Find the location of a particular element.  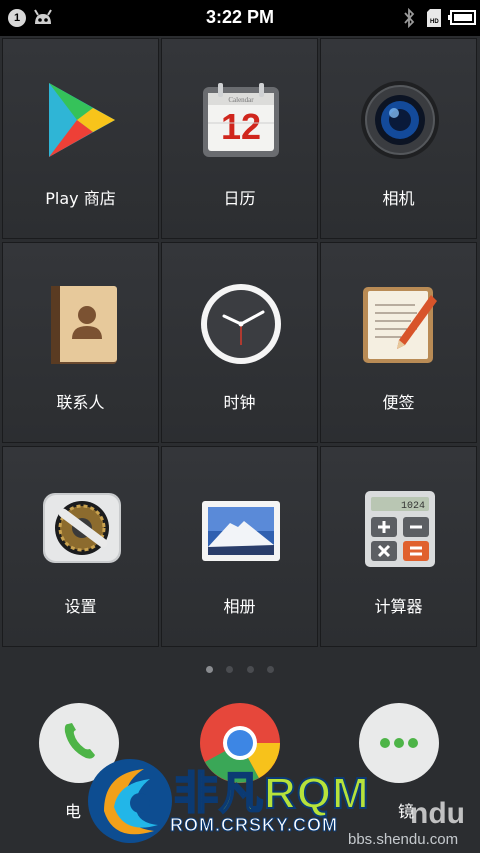

app-label: 联系人 is located at coordinates (80, 402).